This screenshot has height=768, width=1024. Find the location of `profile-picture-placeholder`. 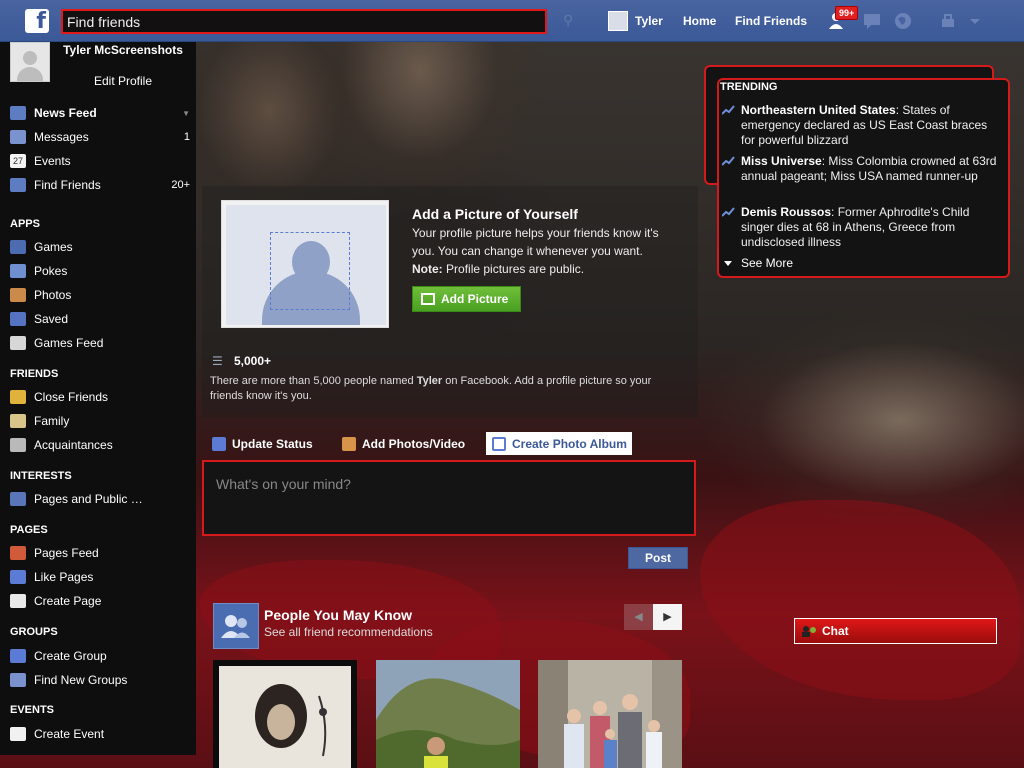

profile-picture-placeholder is located at coordinates (305, 264).